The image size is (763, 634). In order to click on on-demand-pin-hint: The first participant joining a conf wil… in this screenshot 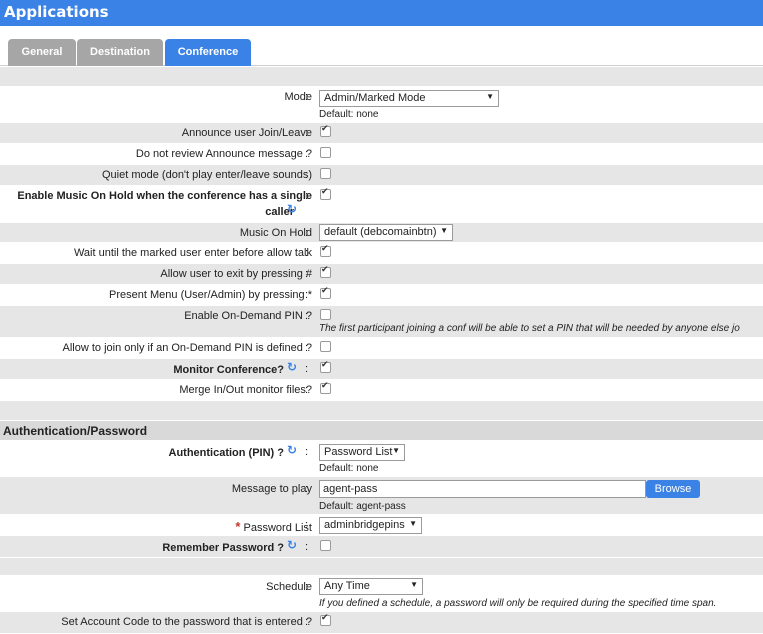, I will do `click(529, 328)`.